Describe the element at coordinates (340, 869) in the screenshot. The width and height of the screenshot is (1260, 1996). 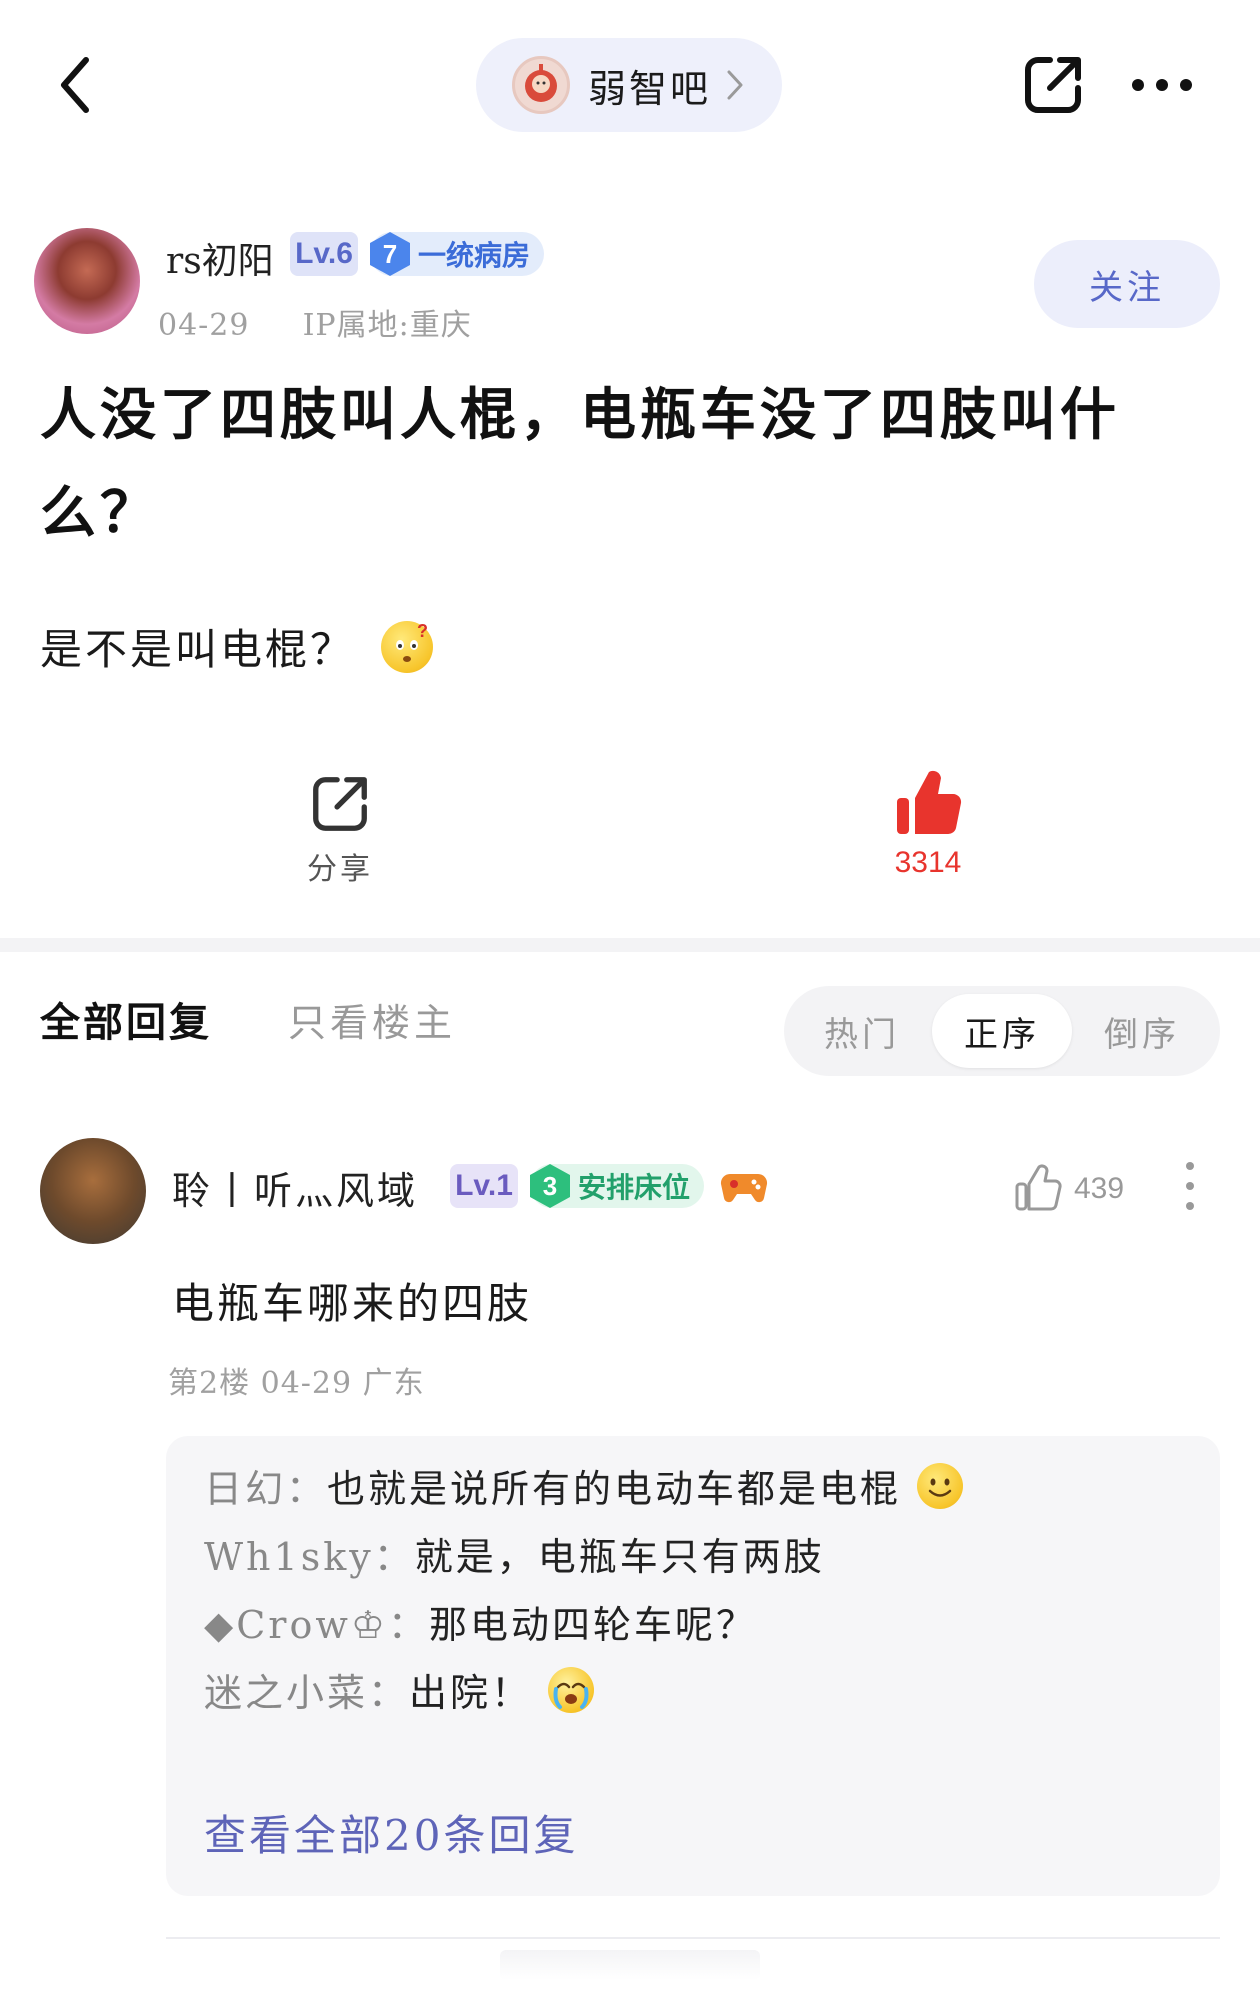
I see `share-label: 分享` at that location.